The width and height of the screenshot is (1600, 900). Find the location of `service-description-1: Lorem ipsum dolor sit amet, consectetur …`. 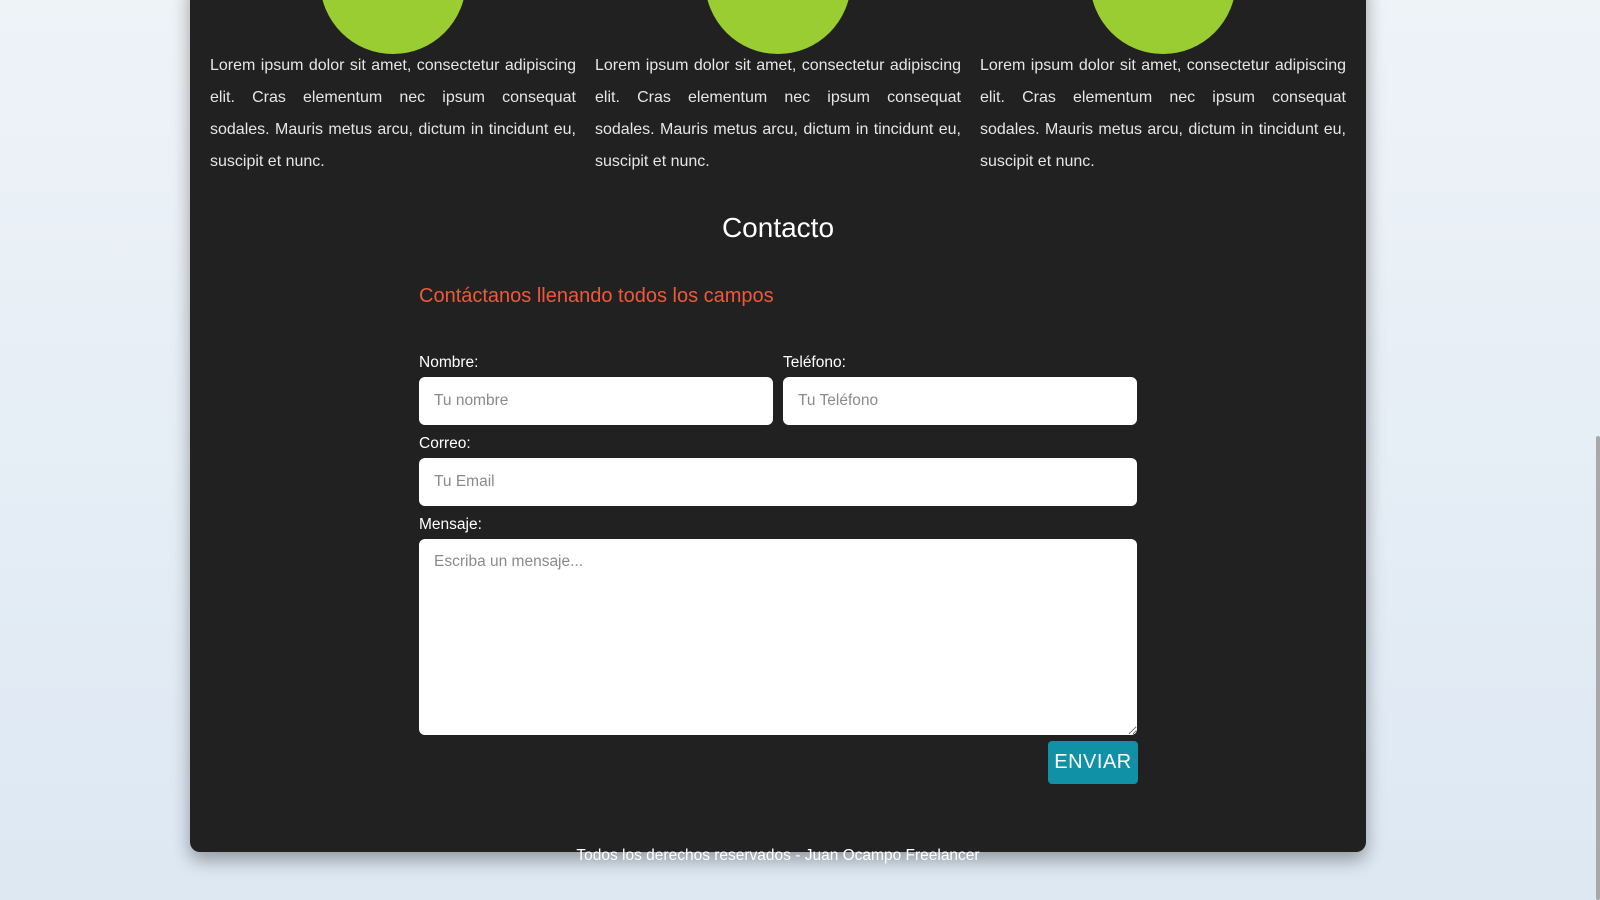

service-description-1: Lorem ipsum dolor sit amet, consectetur … is located at coordinates (393, 113).